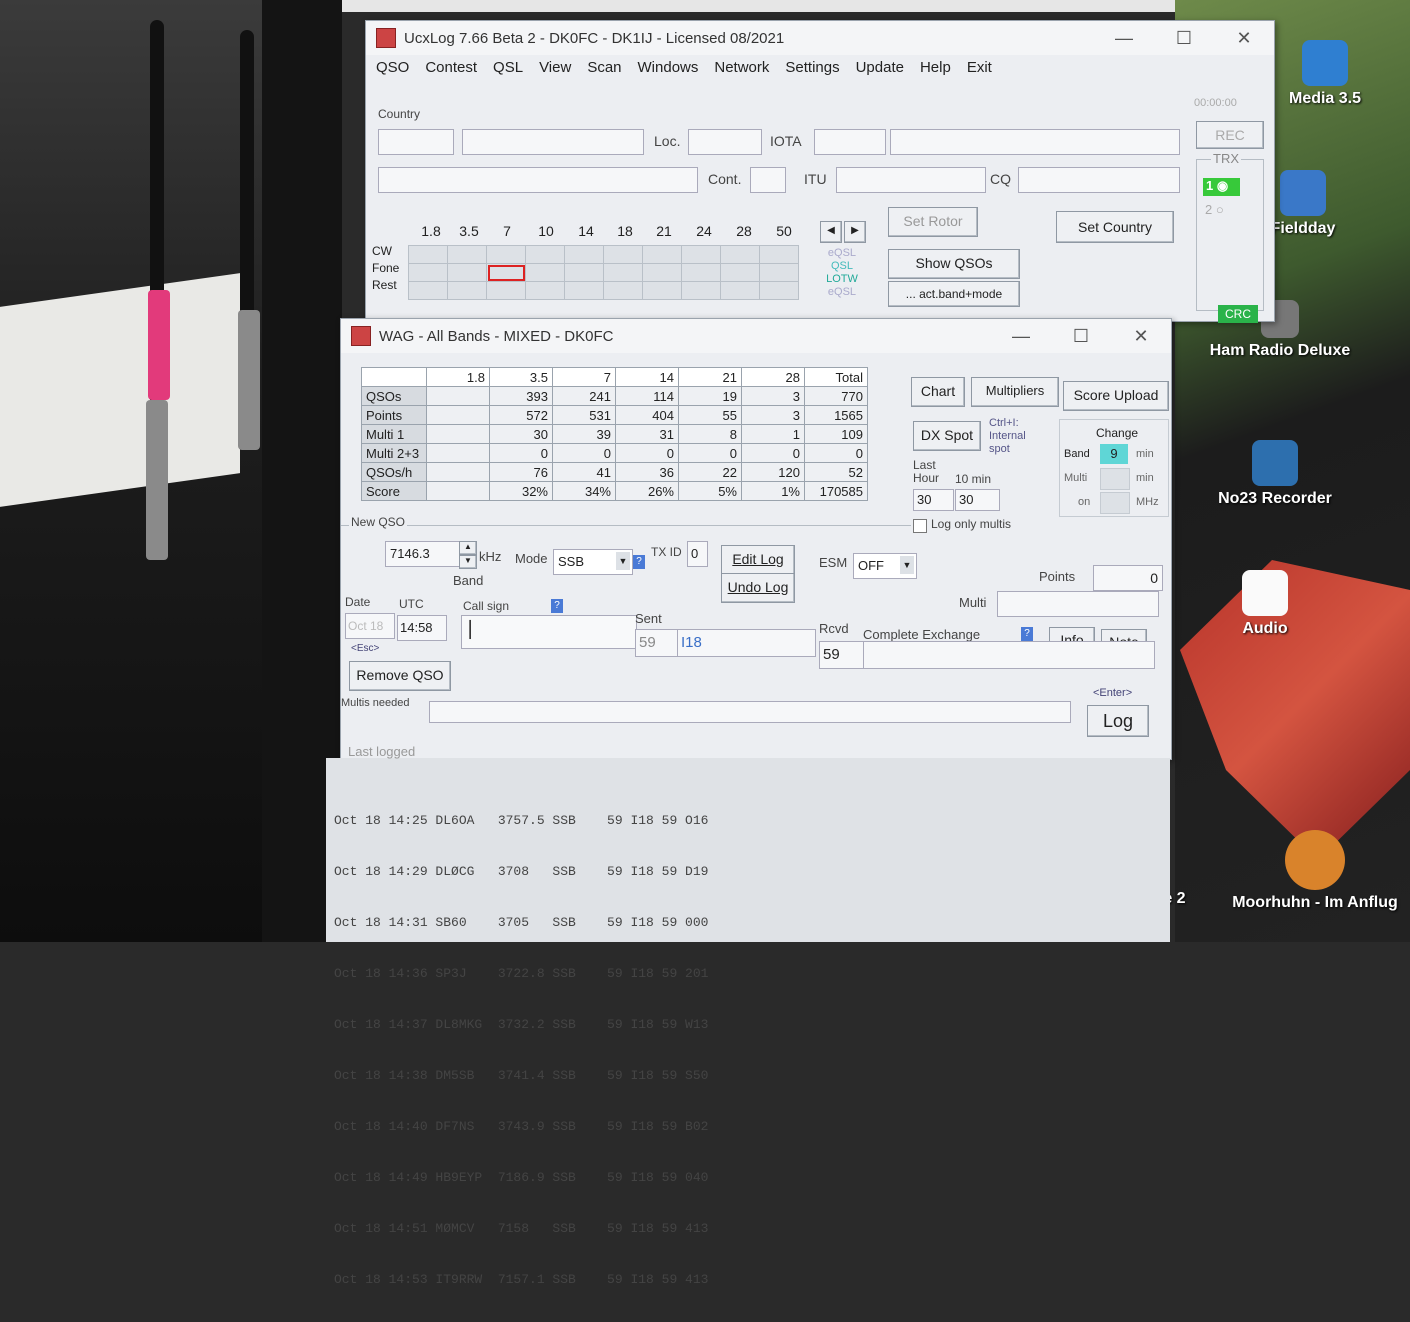 The image size is (1410, 1322). What do you see at coordinates (508, 67) in the screenshot?
I see `menu-qsl: QSL` at bounding box center [508, 67].